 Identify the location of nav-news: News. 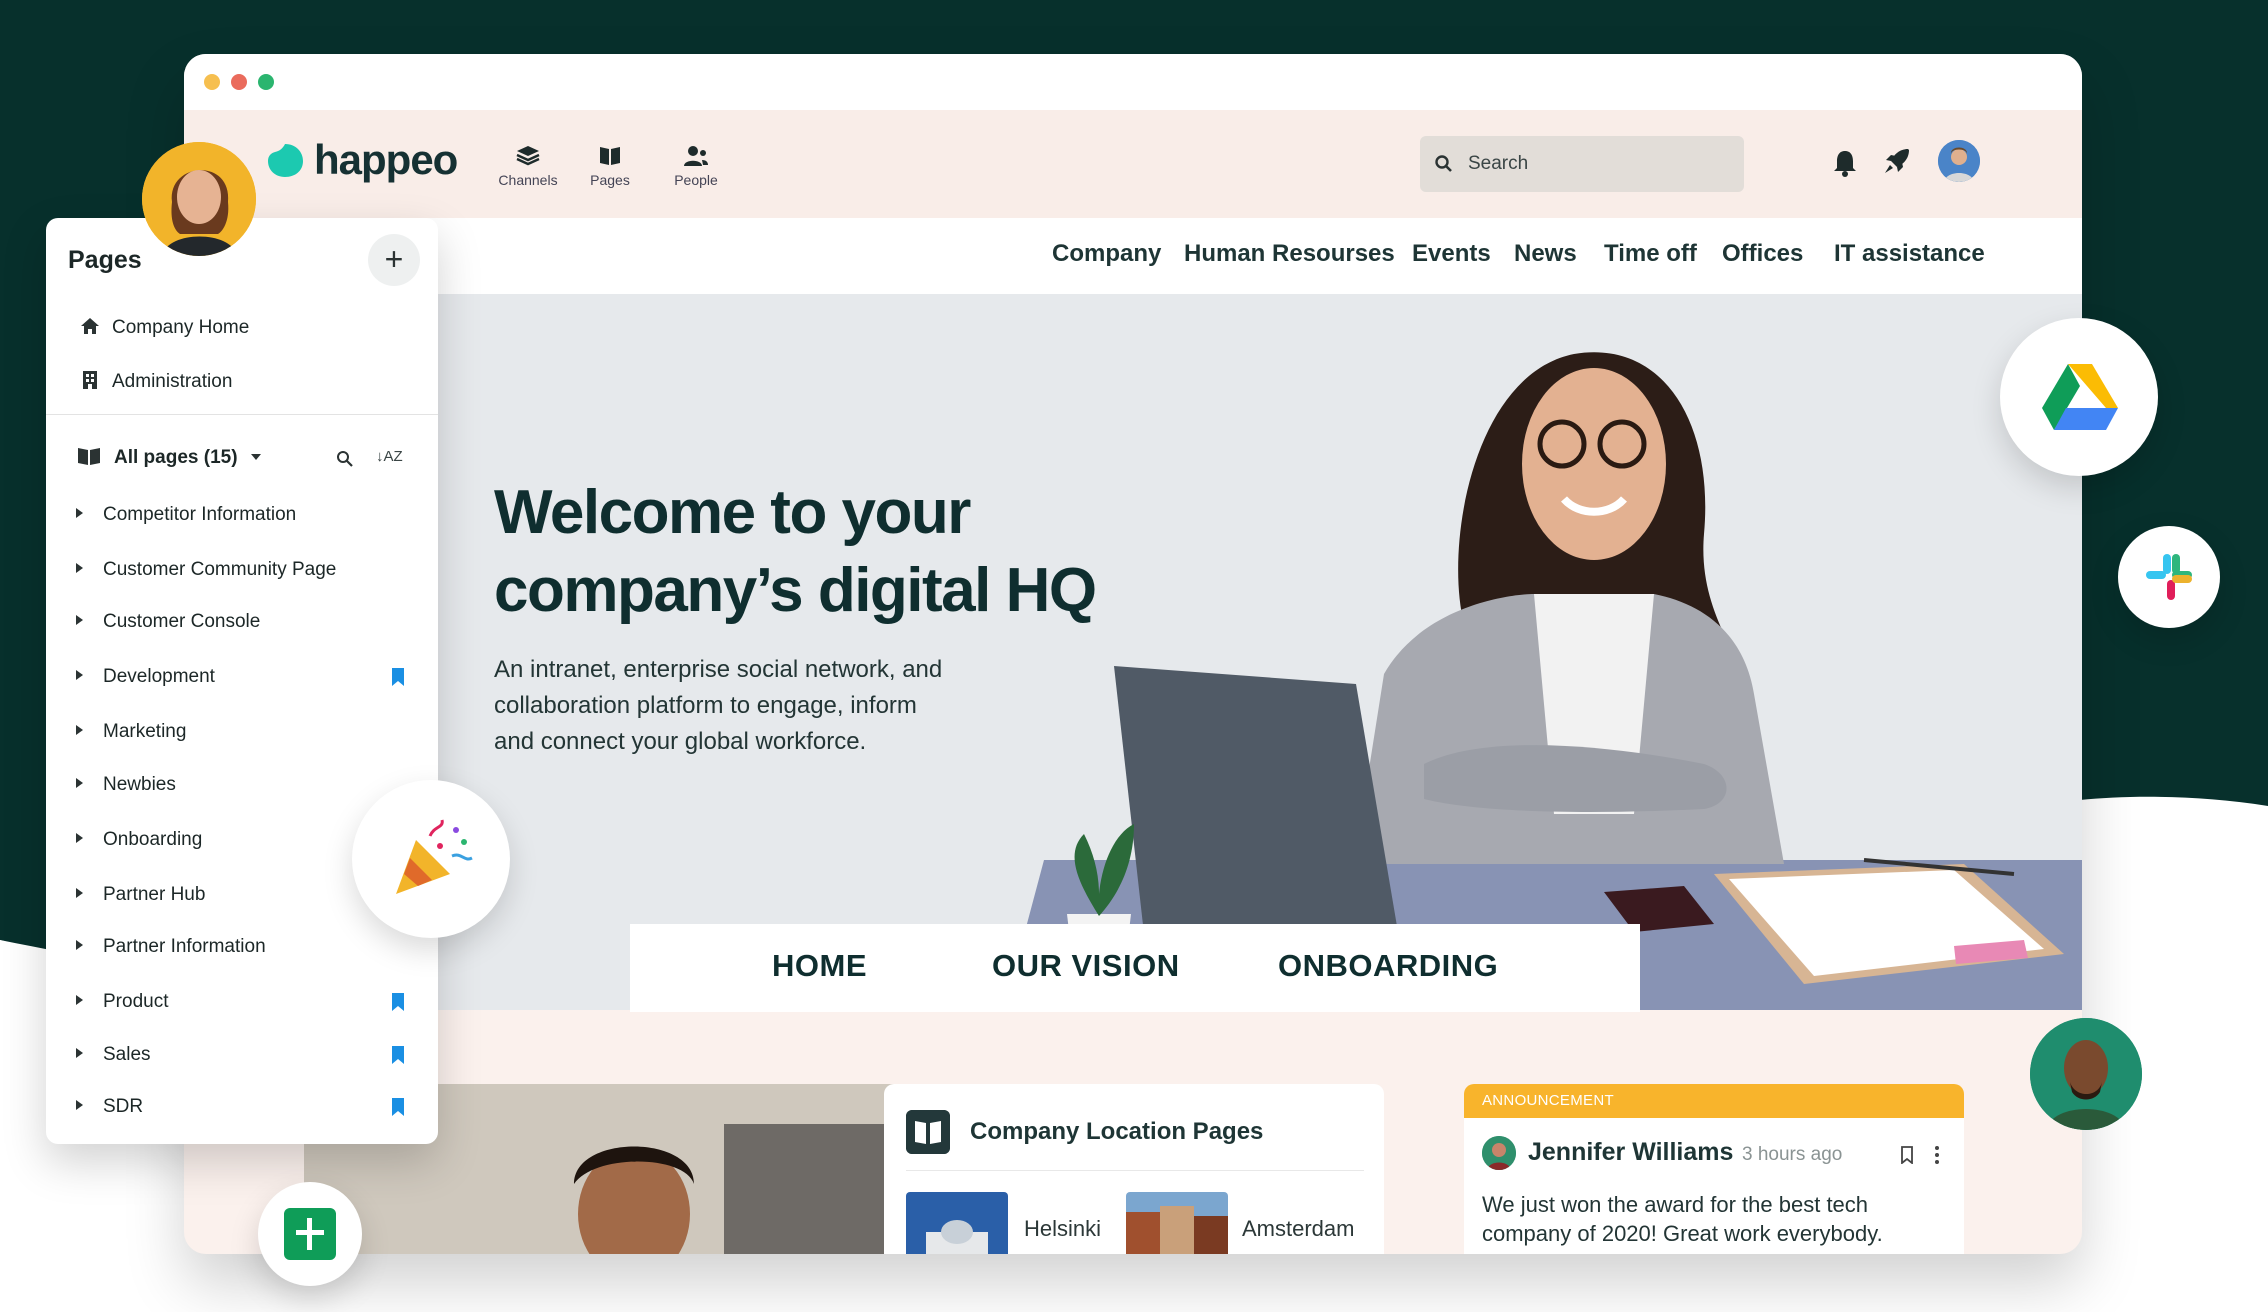
(1545, 254).